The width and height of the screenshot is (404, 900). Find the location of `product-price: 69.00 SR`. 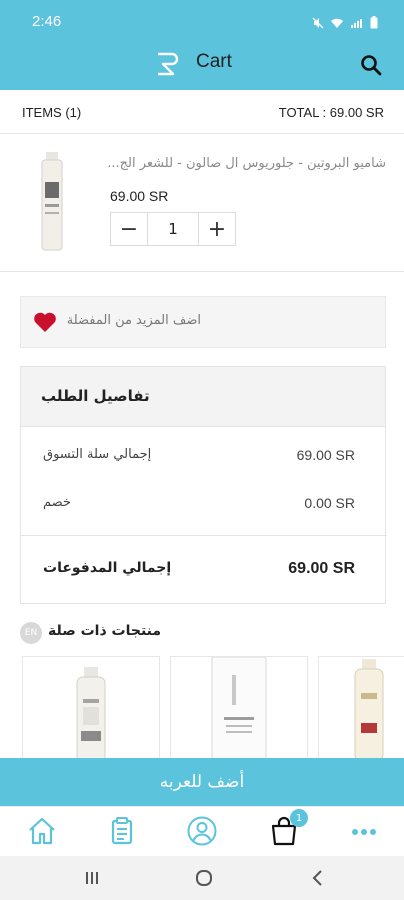

product-price: 69.00 SR is located at coordinates (139, 196).